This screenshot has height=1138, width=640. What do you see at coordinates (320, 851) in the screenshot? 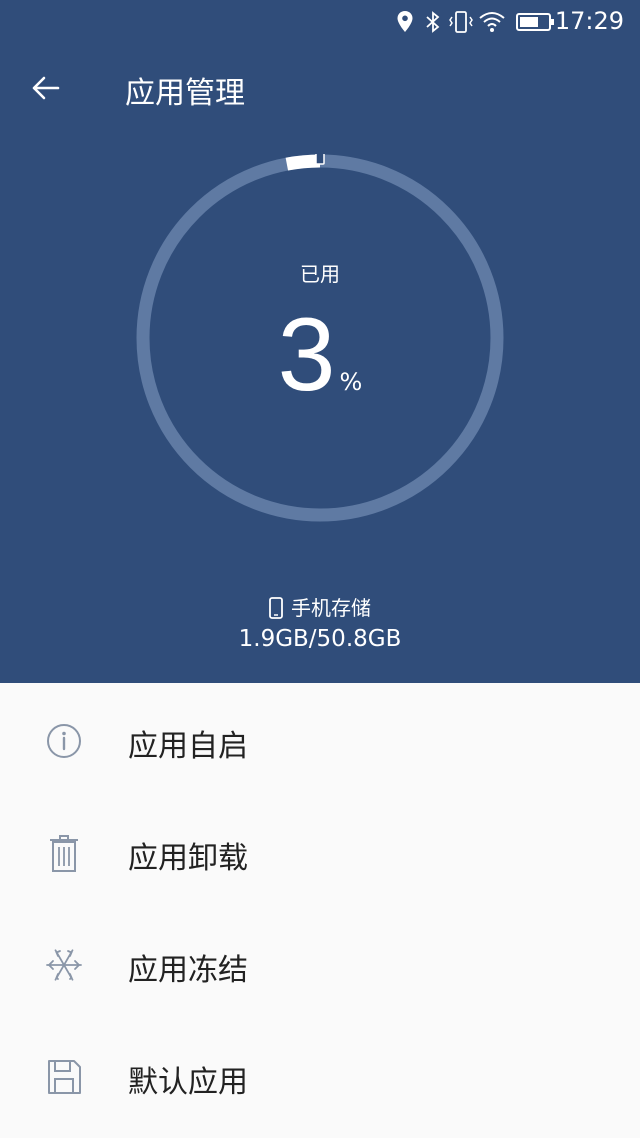
I see `menu-item-app-uninstall: 应用卸载` at bounding box center [320, 851].